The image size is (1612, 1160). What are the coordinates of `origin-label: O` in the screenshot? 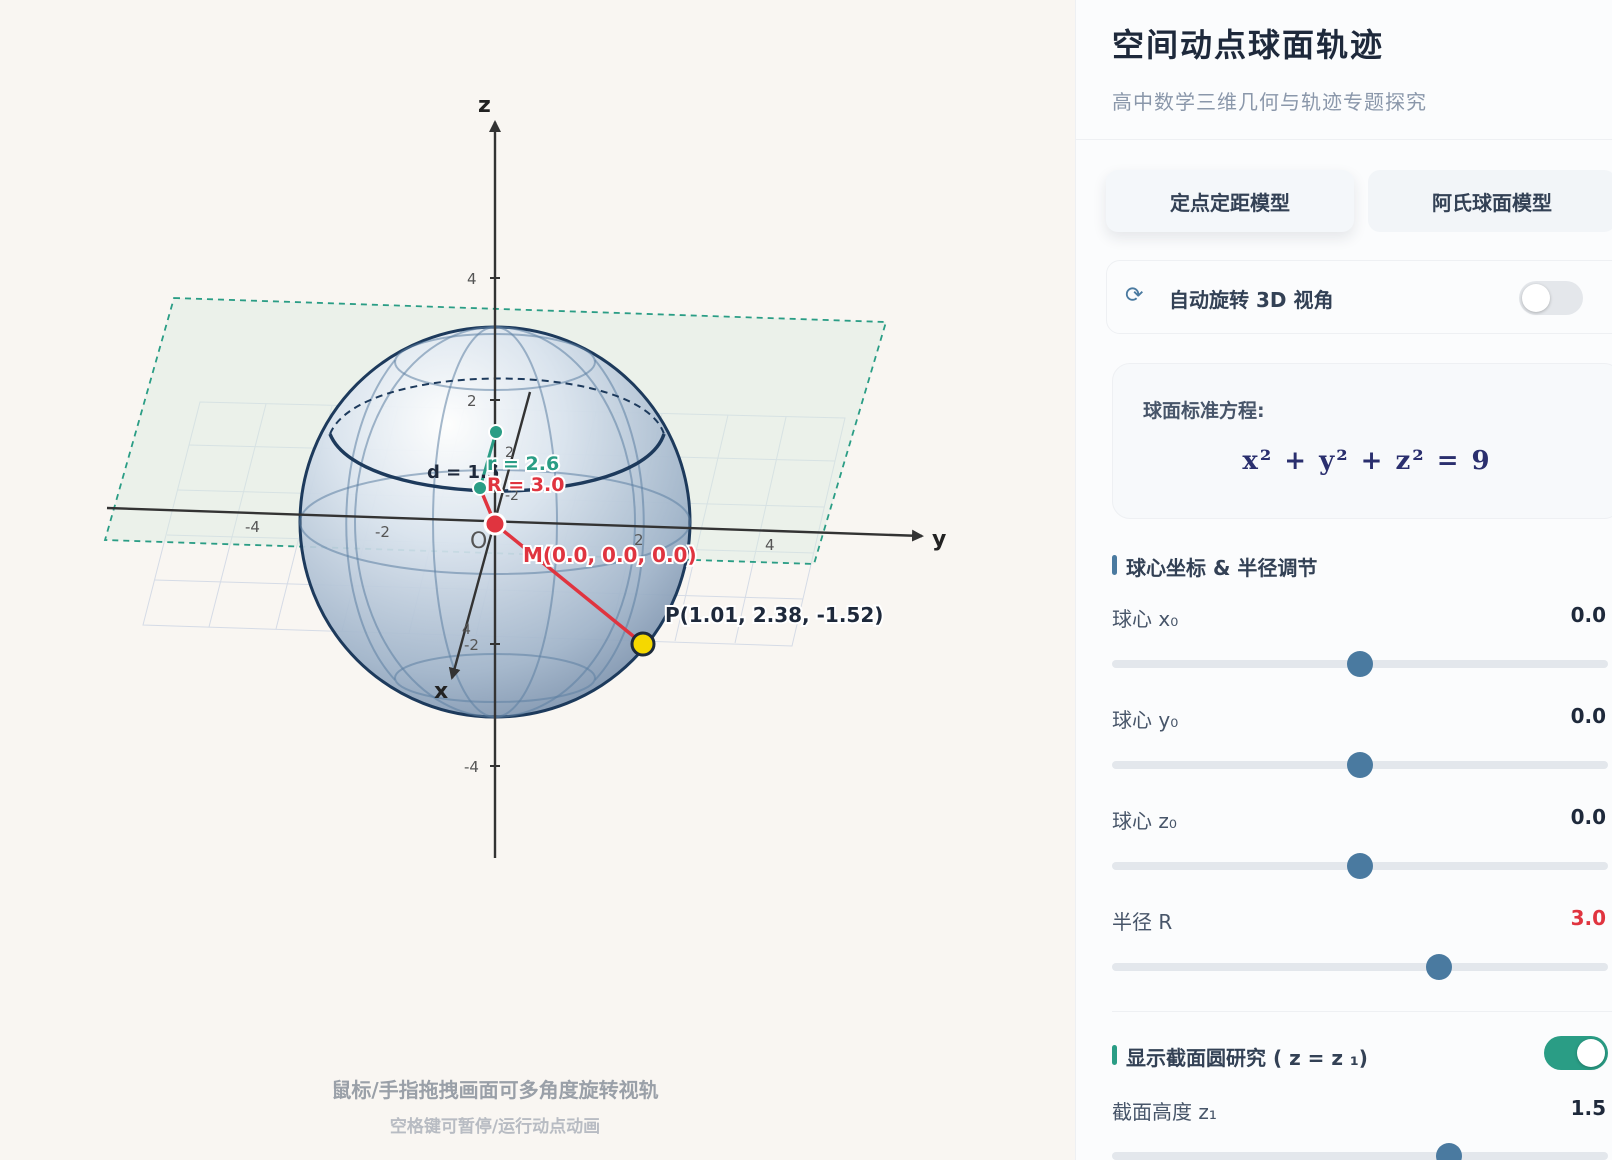 It's located at (478, 541).